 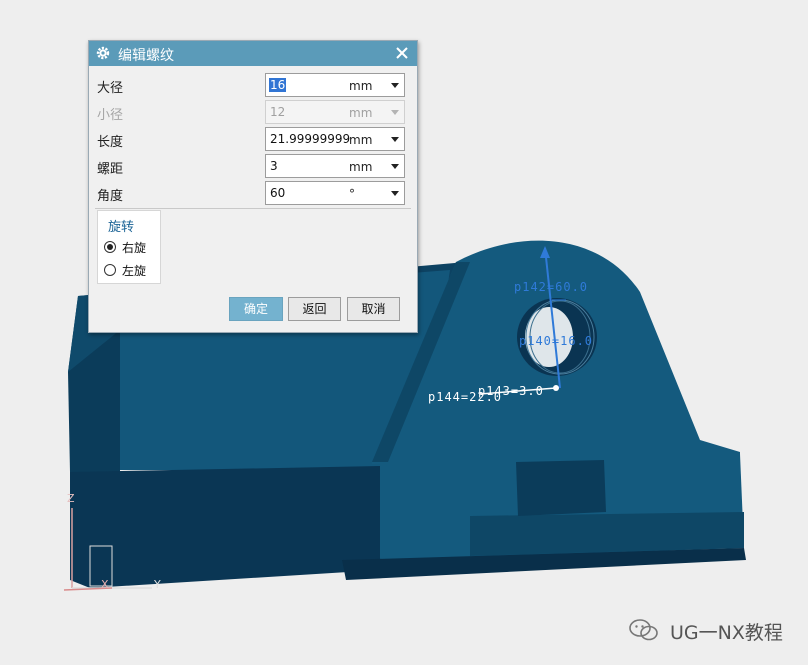 I want to click on gear-icon, so click(x=103, y=53).